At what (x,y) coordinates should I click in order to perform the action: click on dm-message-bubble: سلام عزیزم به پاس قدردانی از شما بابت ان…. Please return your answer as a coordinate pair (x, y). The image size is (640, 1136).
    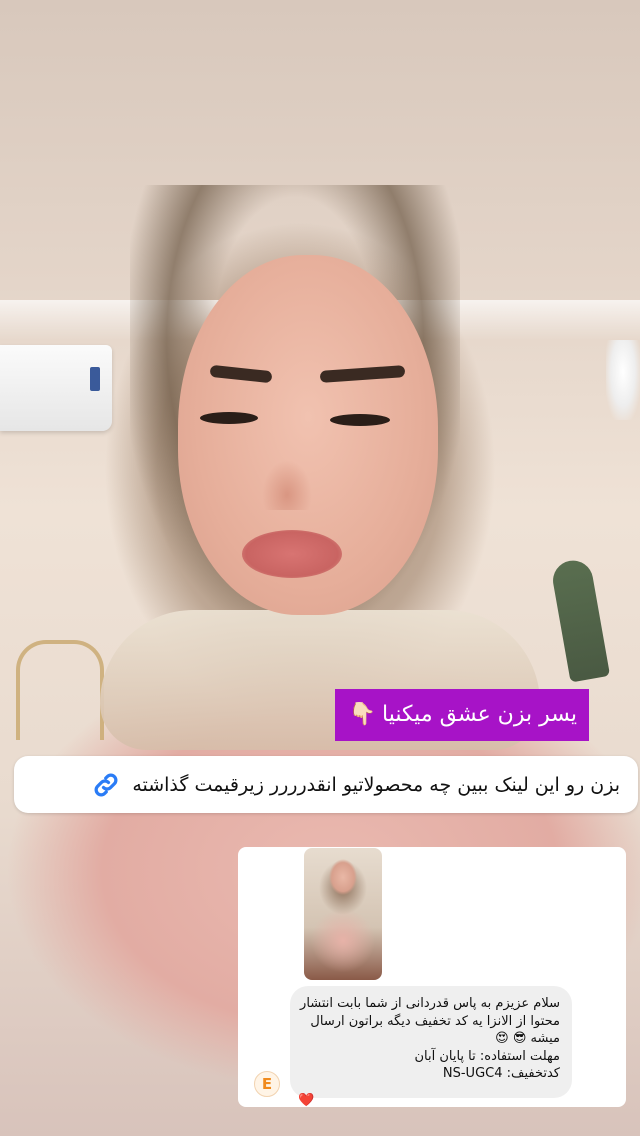
    Looking at the image, I should click on (431, 1042).